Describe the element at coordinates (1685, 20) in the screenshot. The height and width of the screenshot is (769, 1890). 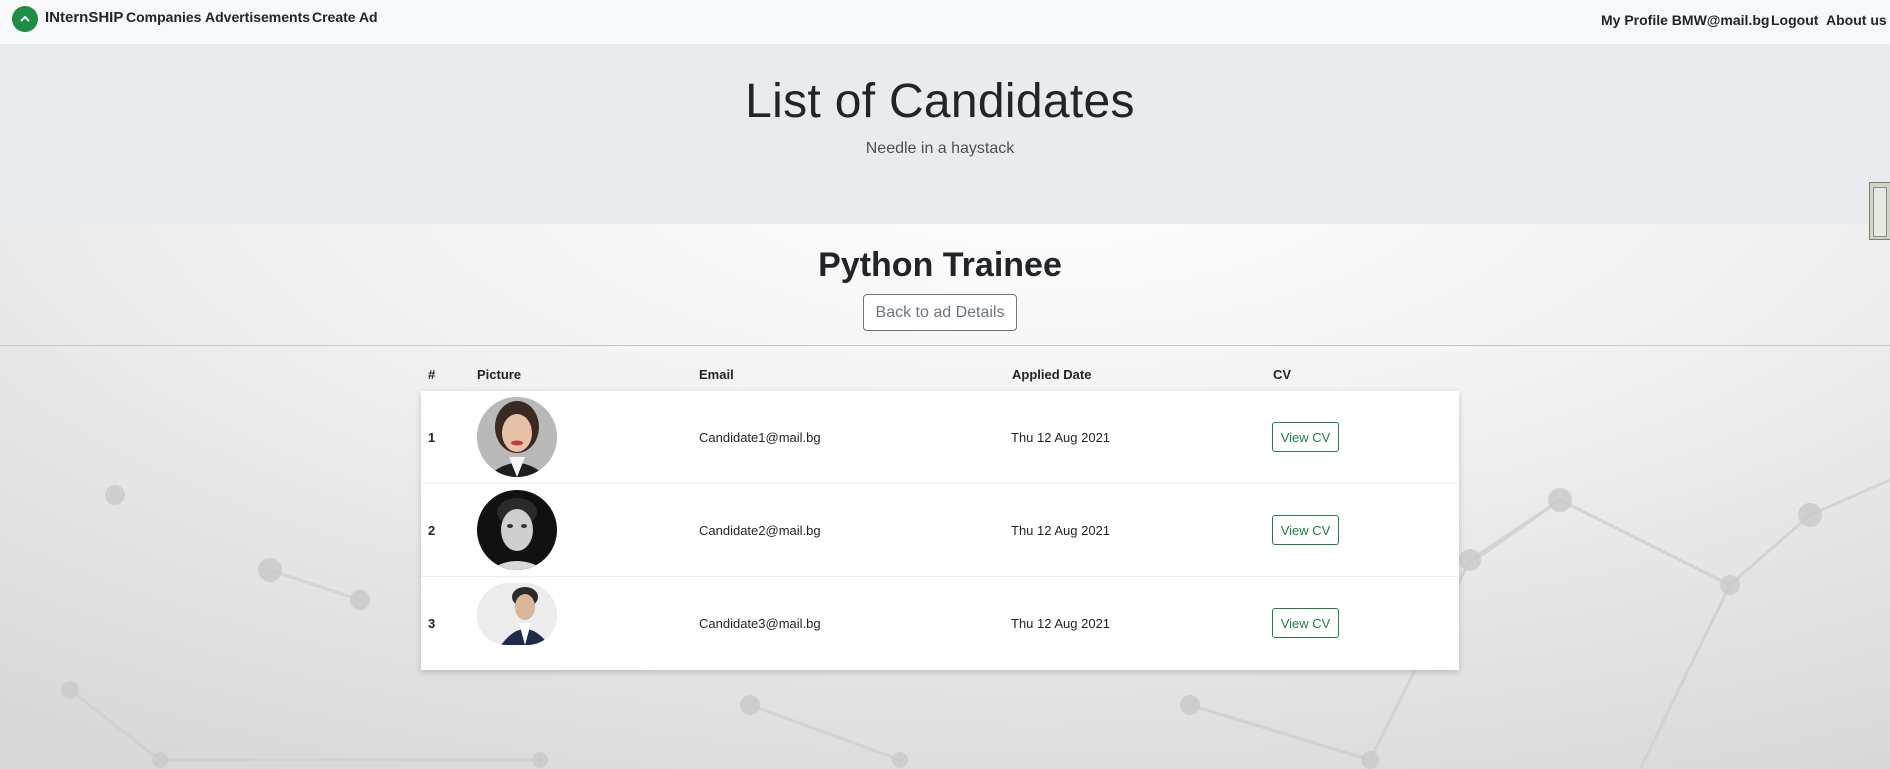
I see `nav-link-my-profile: My Profile BMW@mail.bg` at that location.